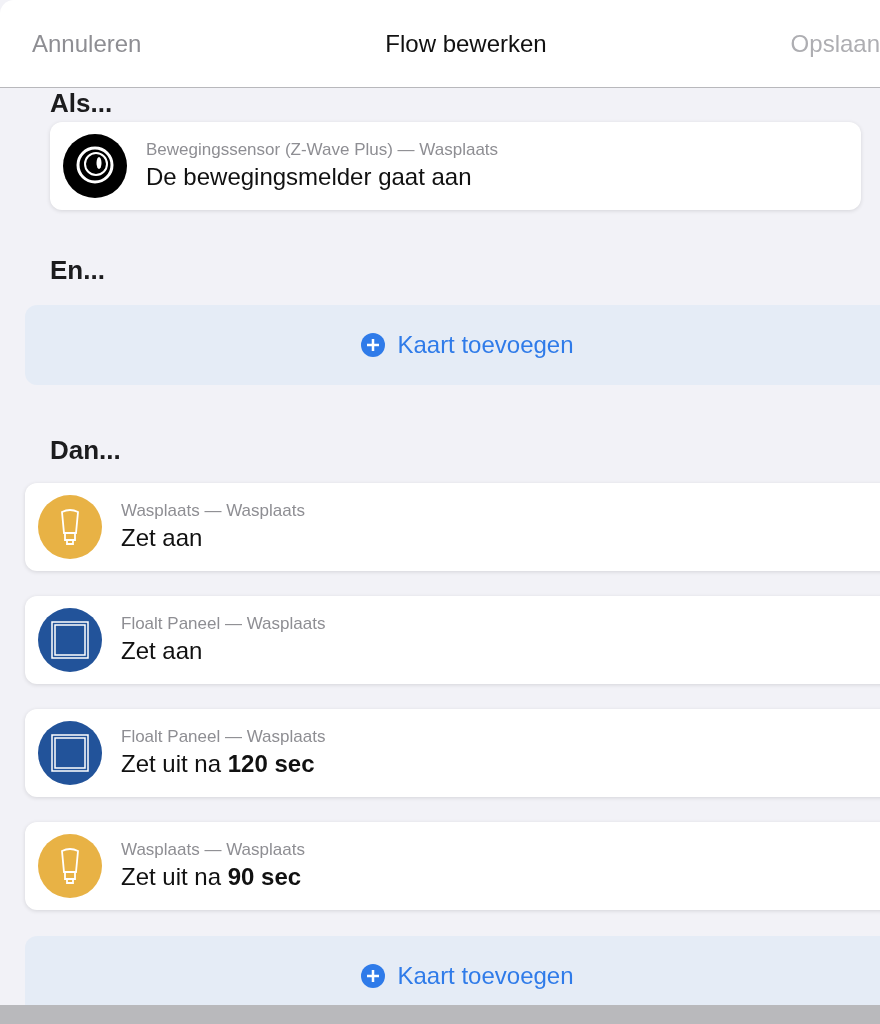 This screenshot has height=1024, width=880. Describe the element at coordinates (309, 176) in the screenshot. I see `card-title: De bewegingsmelder gaat aan` at that location.